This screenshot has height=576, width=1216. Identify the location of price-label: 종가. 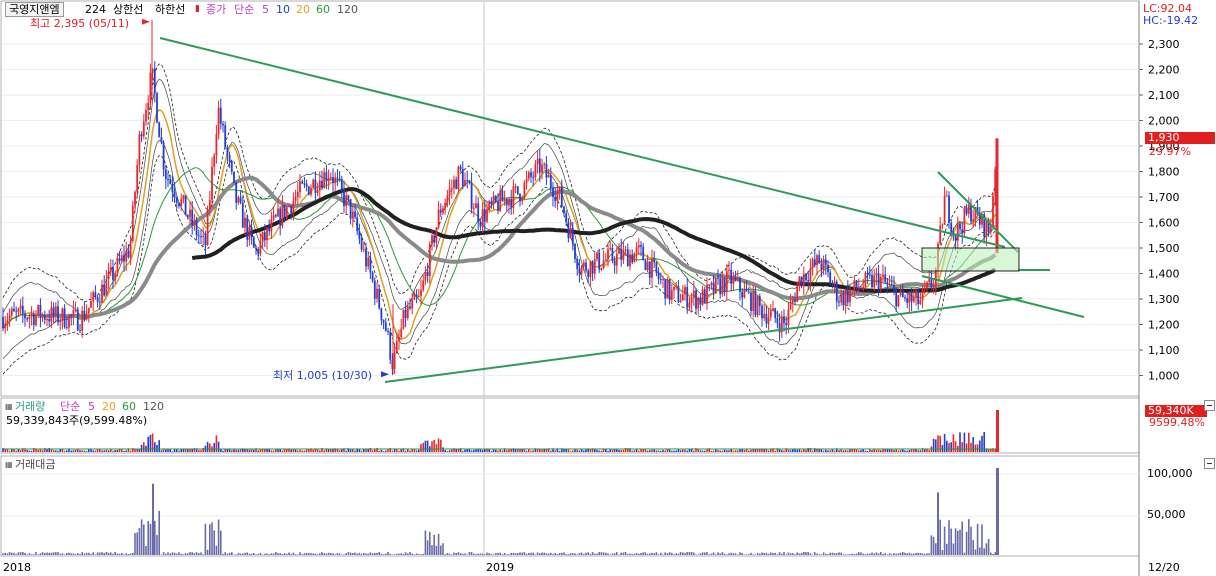
(216, 9).